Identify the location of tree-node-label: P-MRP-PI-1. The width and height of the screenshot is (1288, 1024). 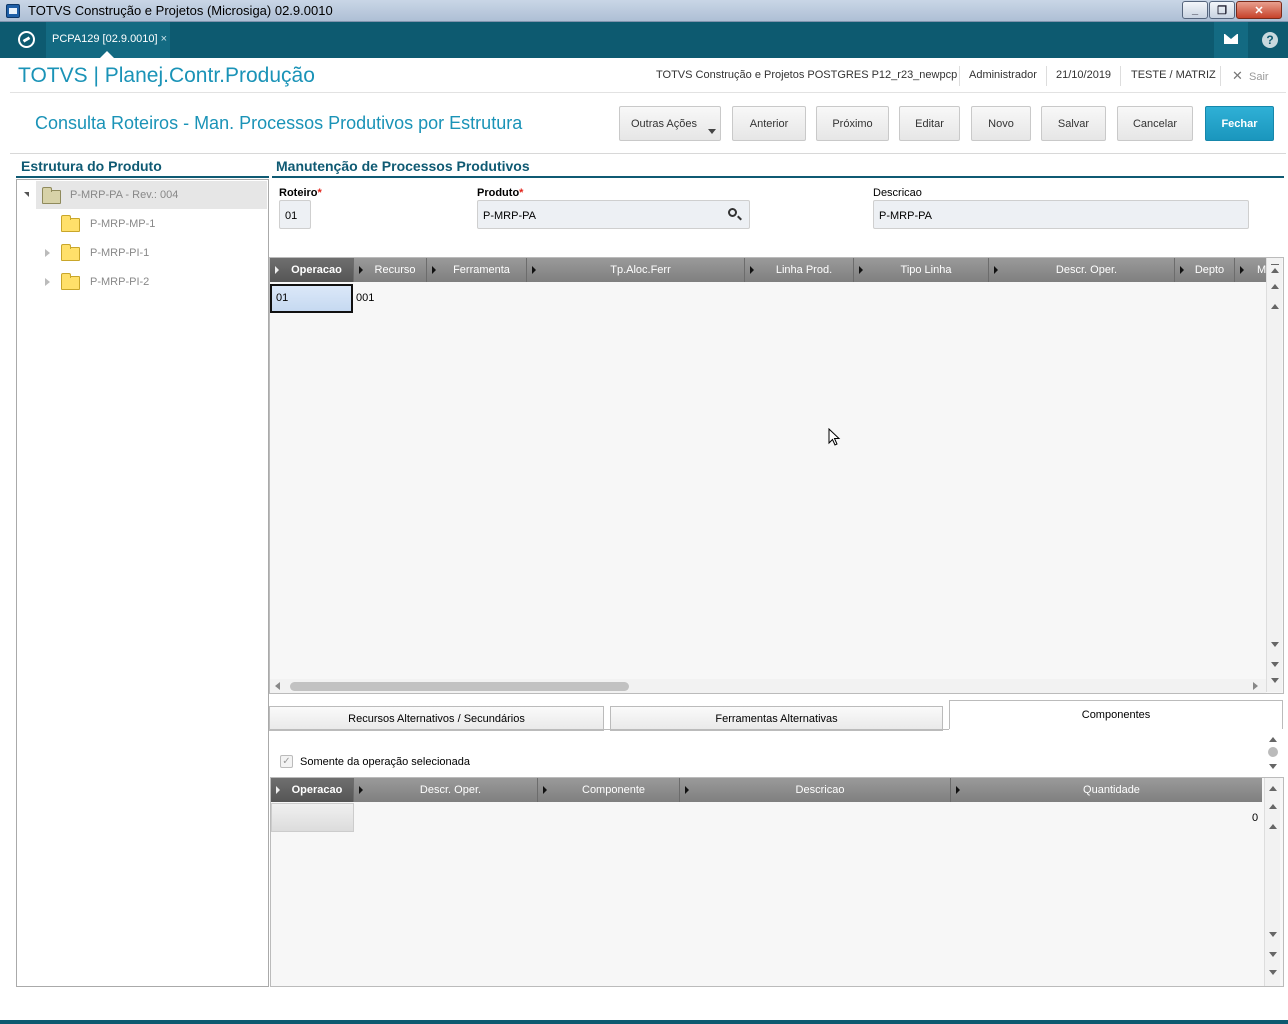
(119, 253).